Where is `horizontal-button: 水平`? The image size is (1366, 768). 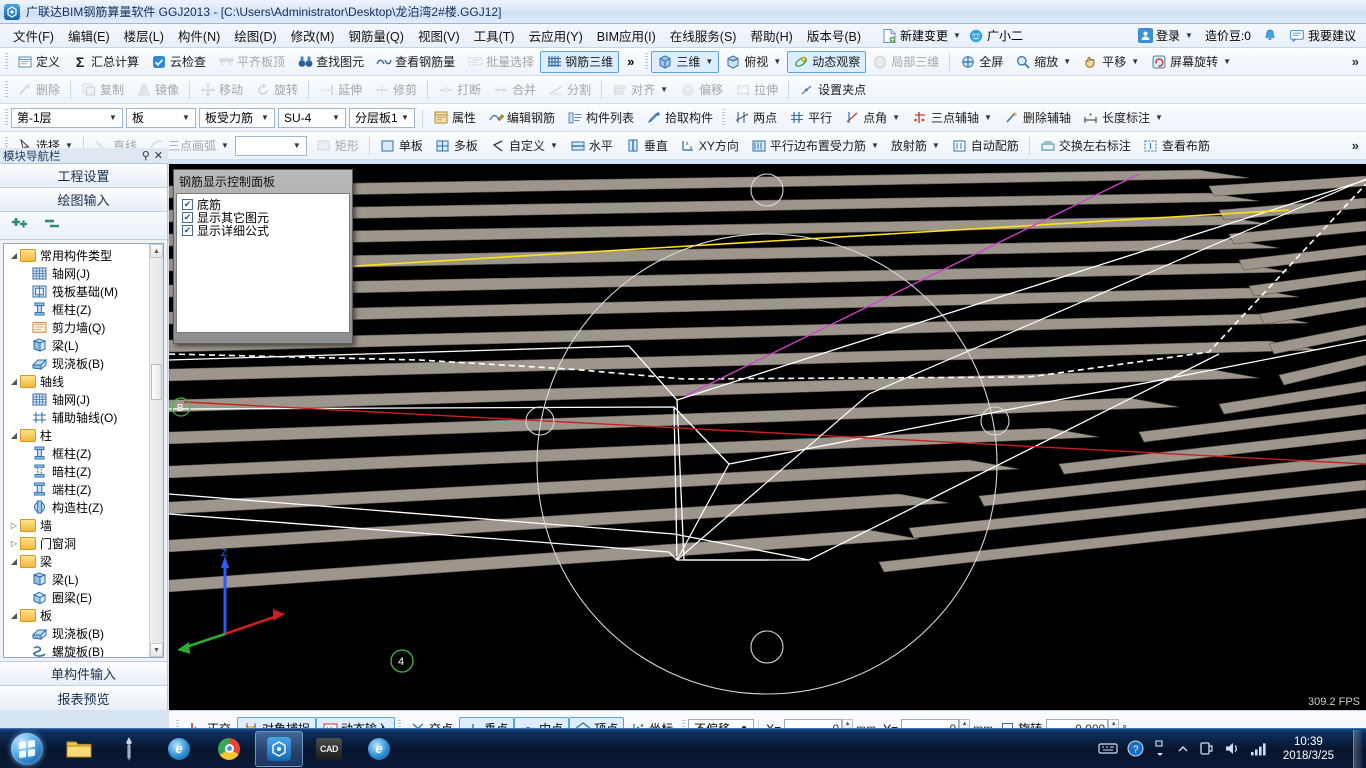 horizontal-button: 水平 is located at coordinates (591, 146).